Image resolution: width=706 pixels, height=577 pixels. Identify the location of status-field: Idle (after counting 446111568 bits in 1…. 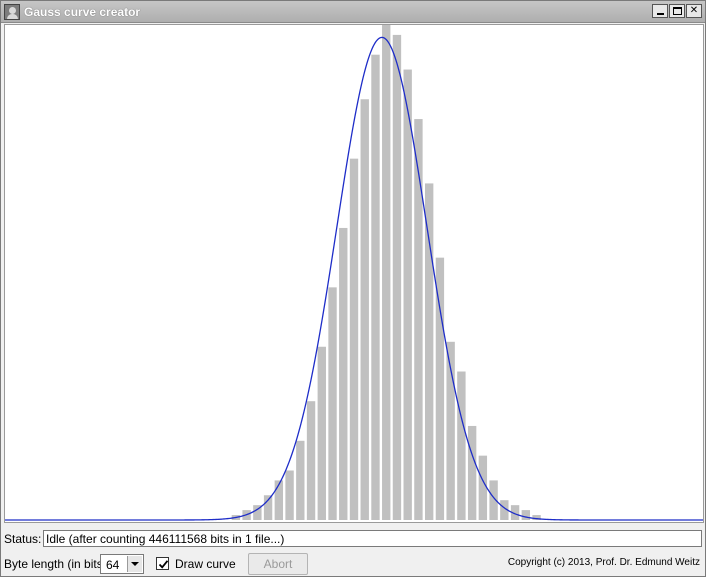
(372, 538).